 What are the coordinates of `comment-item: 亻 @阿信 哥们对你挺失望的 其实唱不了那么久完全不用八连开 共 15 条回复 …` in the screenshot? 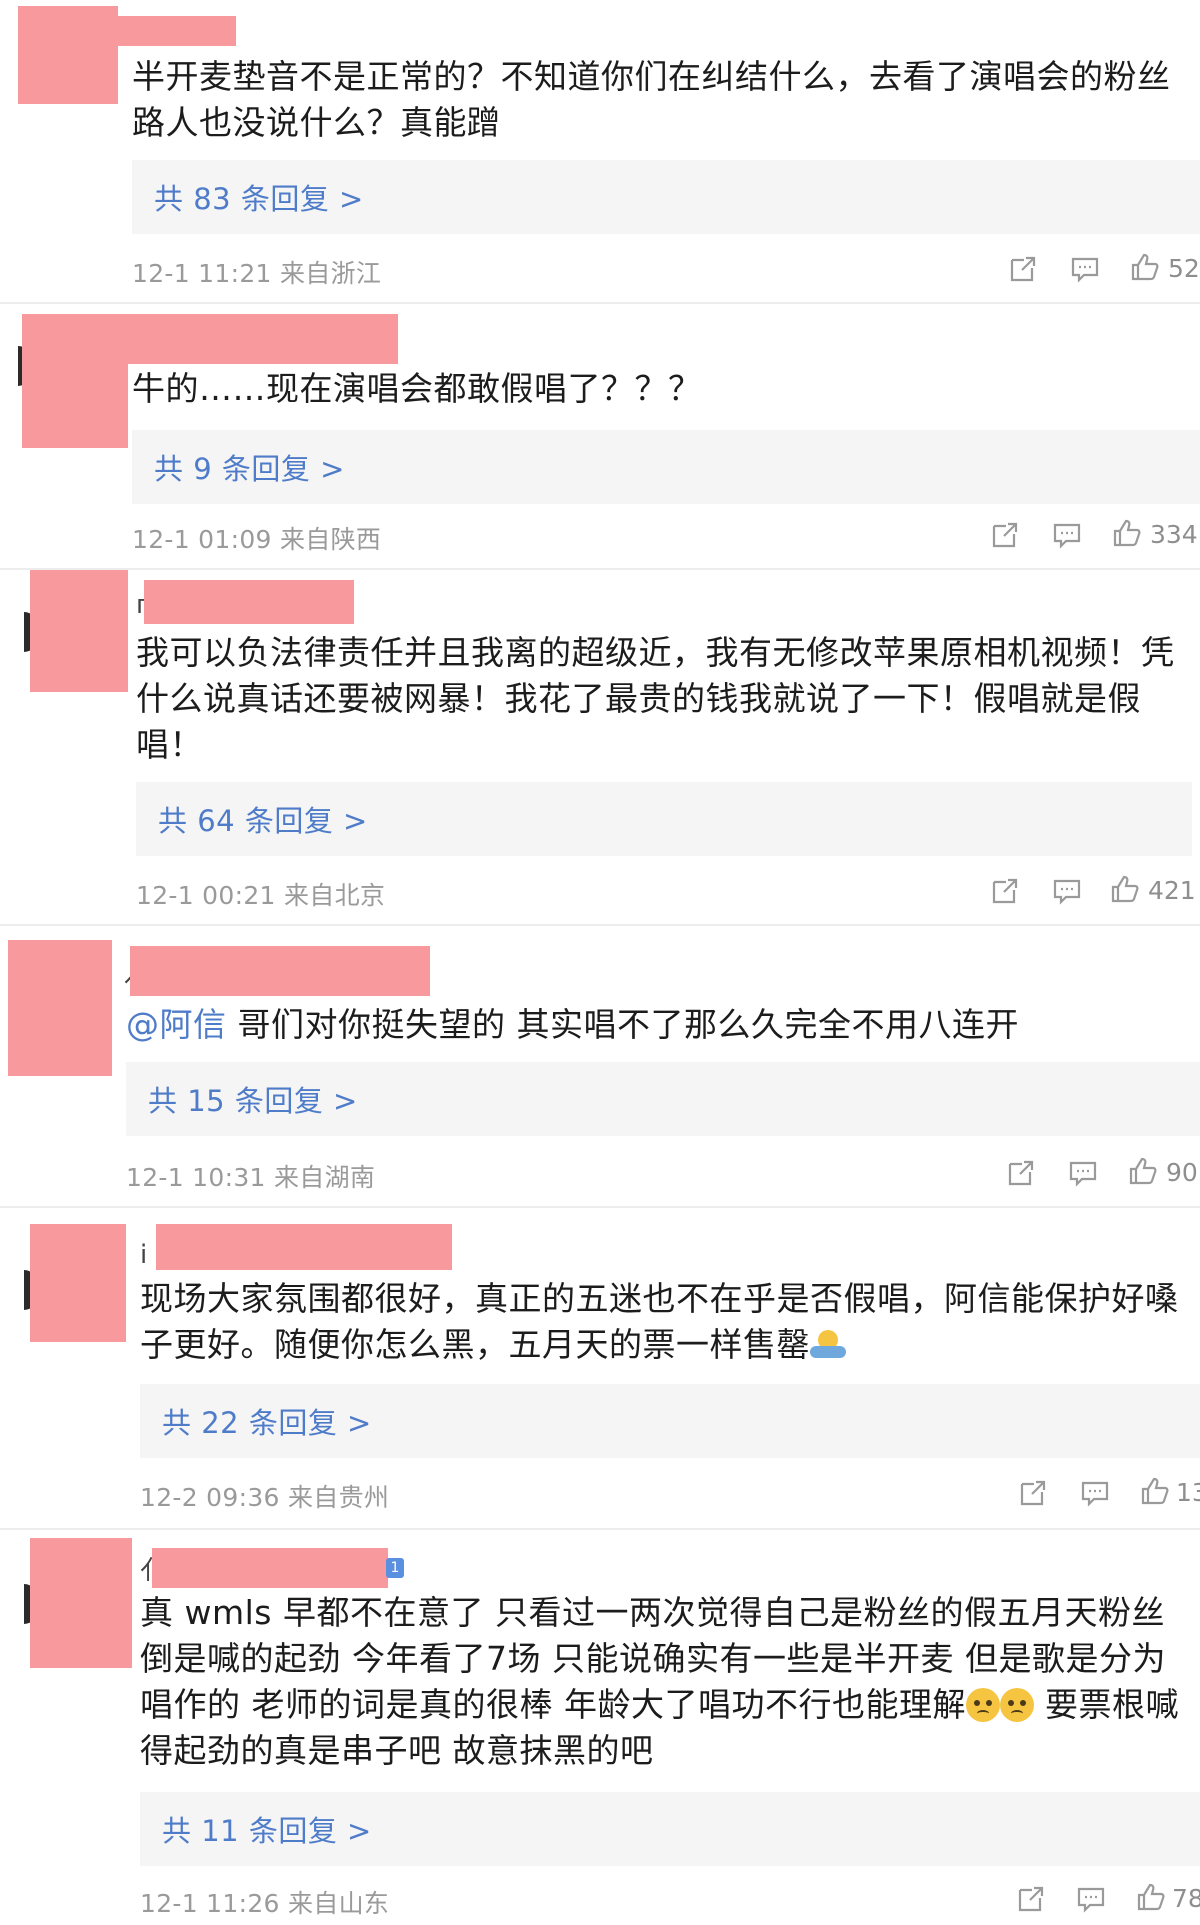 It's located at (600, 1074).